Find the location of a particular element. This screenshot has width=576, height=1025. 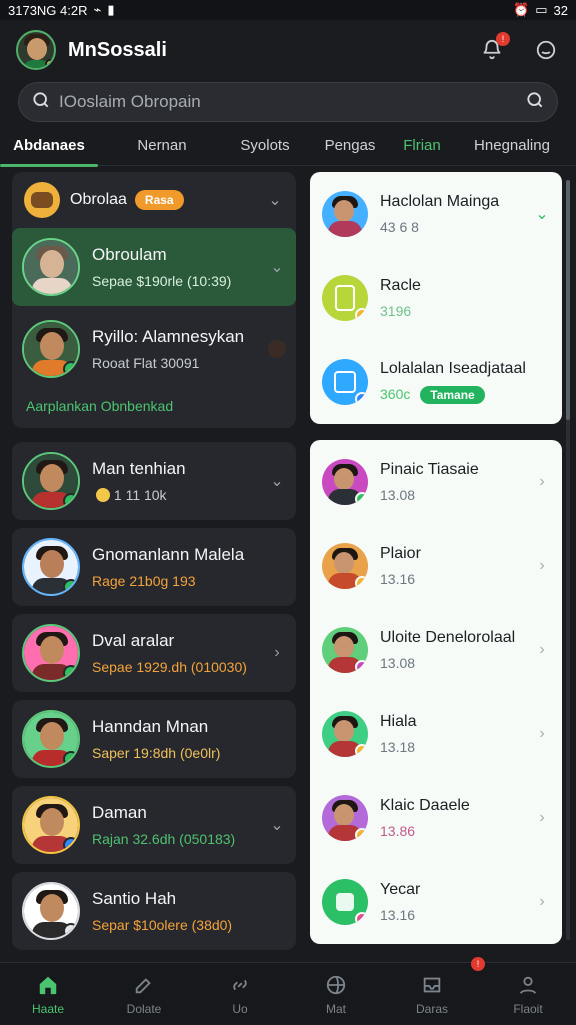

list-item-text: Hiala 13.18 is located at coordinates (457, 734).